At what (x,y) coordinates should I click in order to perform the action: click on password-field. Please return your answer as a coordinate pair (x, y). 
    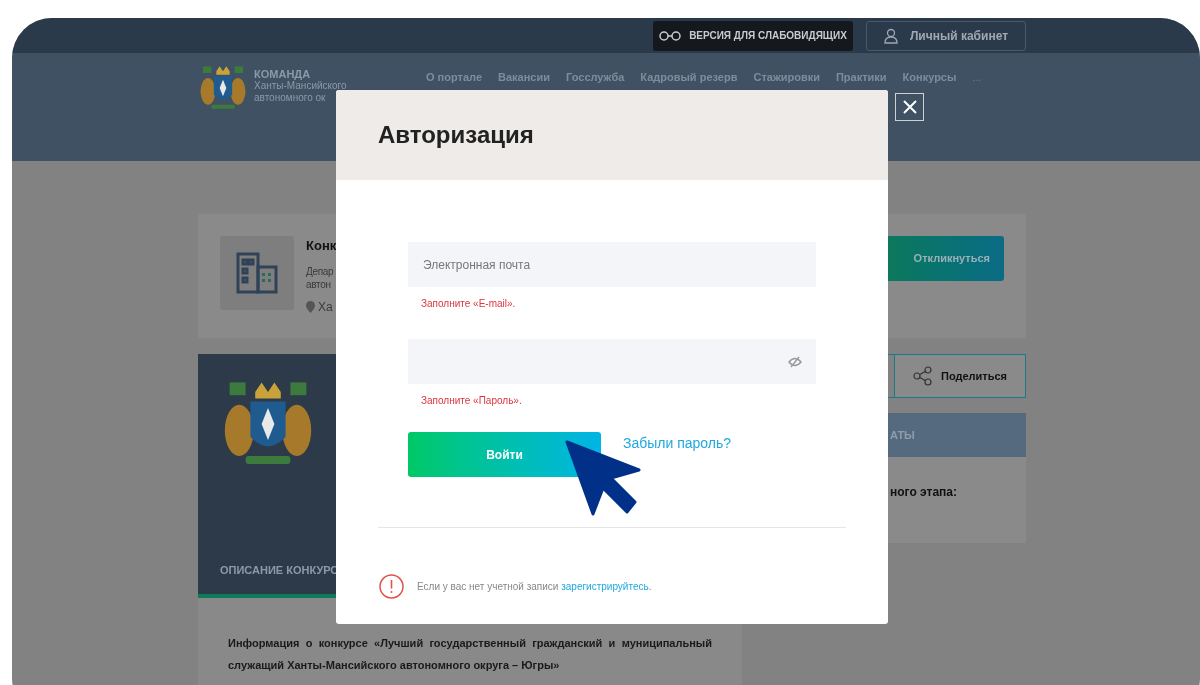
    Looking at the image, I should click on (612, 361).